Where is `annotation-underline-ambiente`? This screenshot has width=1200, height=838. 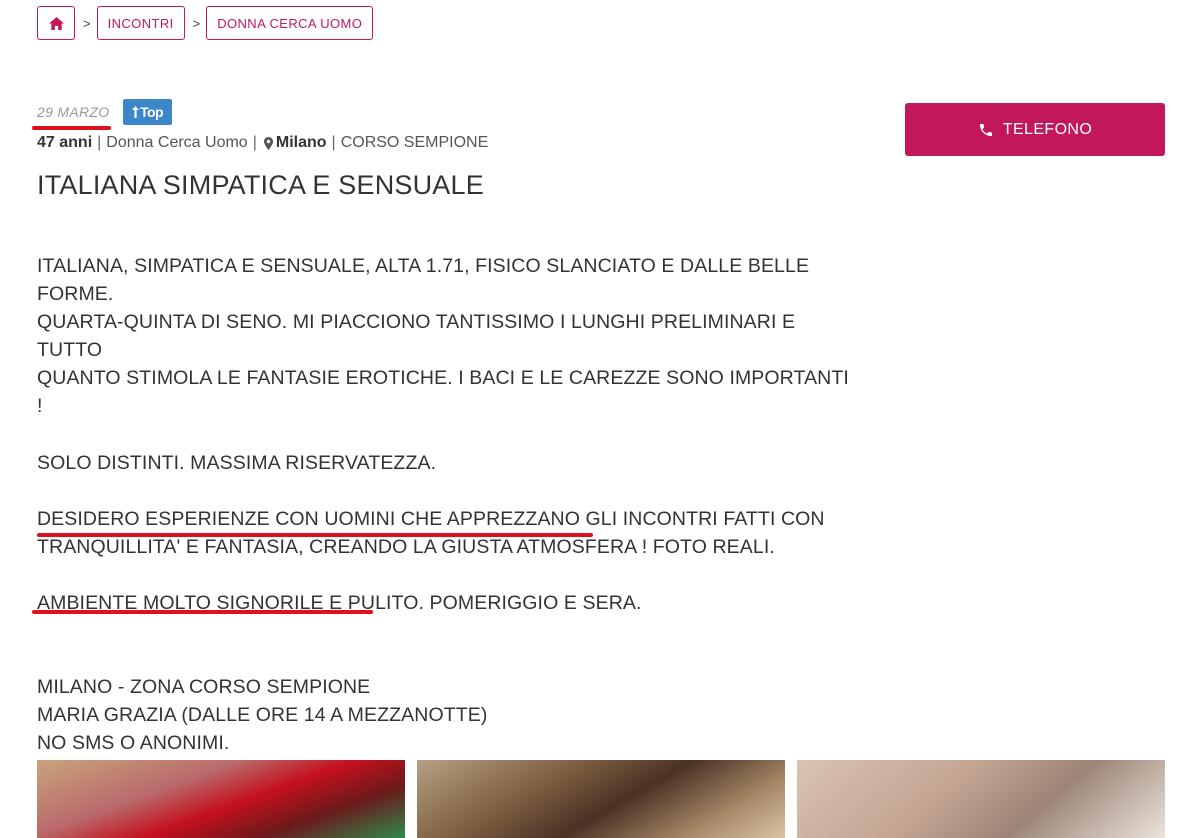 annotation-underline-ambiente is located at coordinates (315, 535).